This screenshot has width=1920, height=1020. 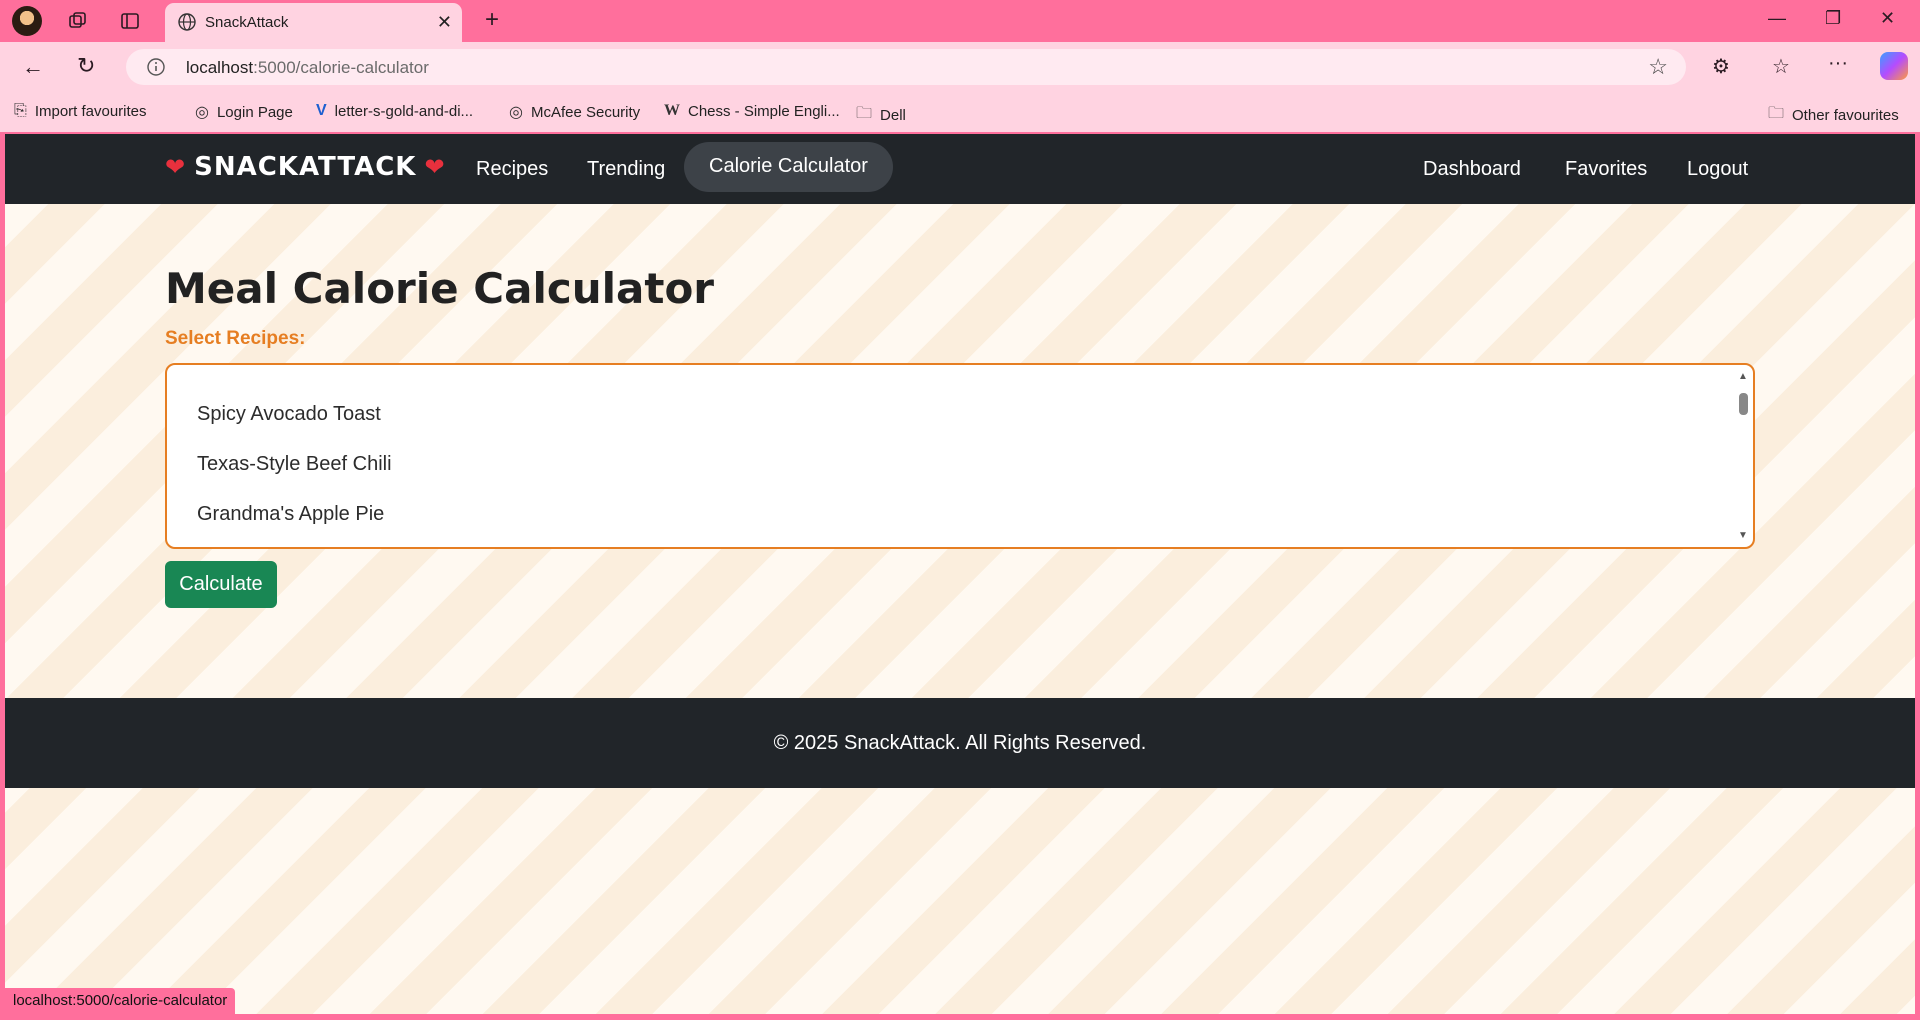 I want to click on profile-avatar, so click(x=27, y=21).